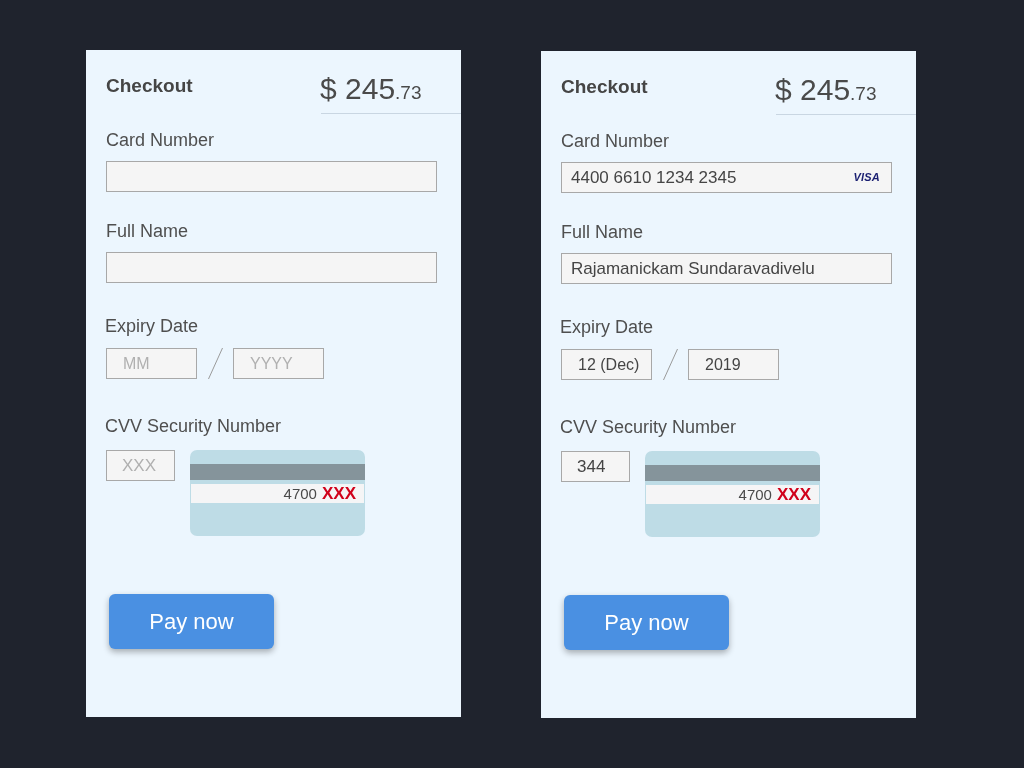  Describe the element at coordinates (595, 466) in the screenshot. I see `cvv-field: 344` at that location.